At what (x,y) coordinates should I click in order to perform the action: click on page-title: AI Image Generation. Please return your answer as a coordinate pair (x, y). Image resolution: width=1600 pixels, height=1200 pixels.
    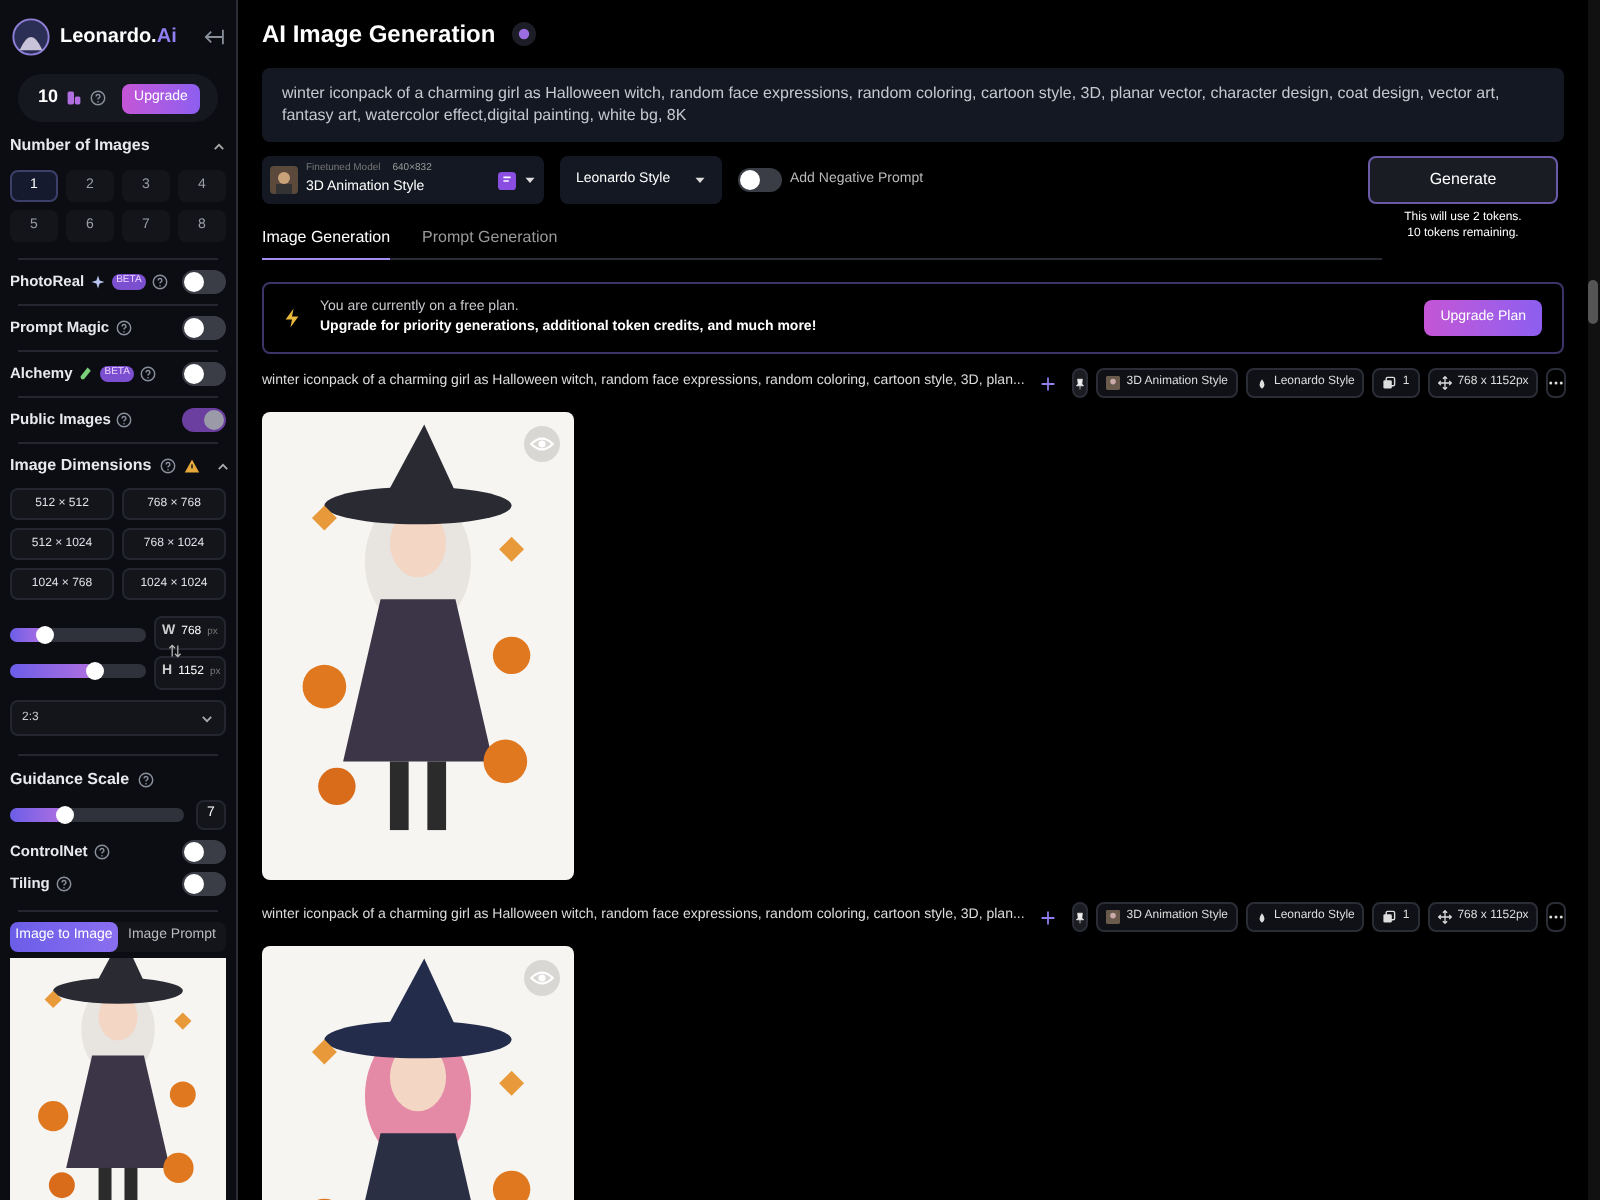
    Looking at the image, I should click on (379, 35).